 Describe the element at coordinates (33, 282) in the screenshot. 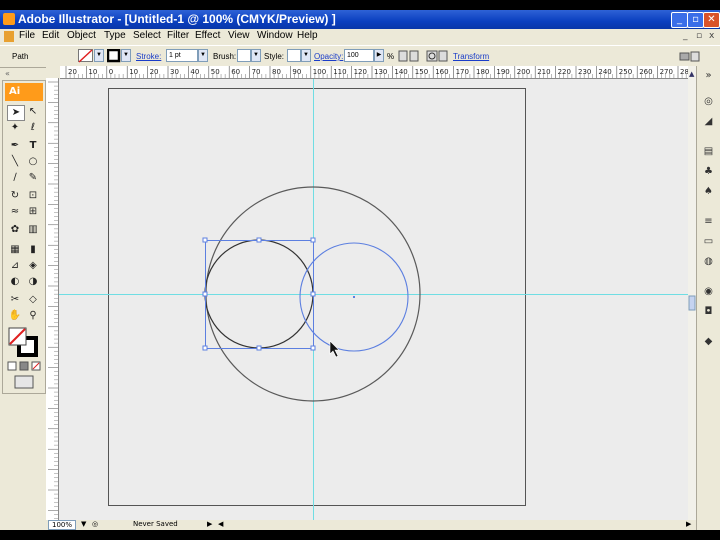

I see `live-paint-selection-tool-icon: ◑` at that location.